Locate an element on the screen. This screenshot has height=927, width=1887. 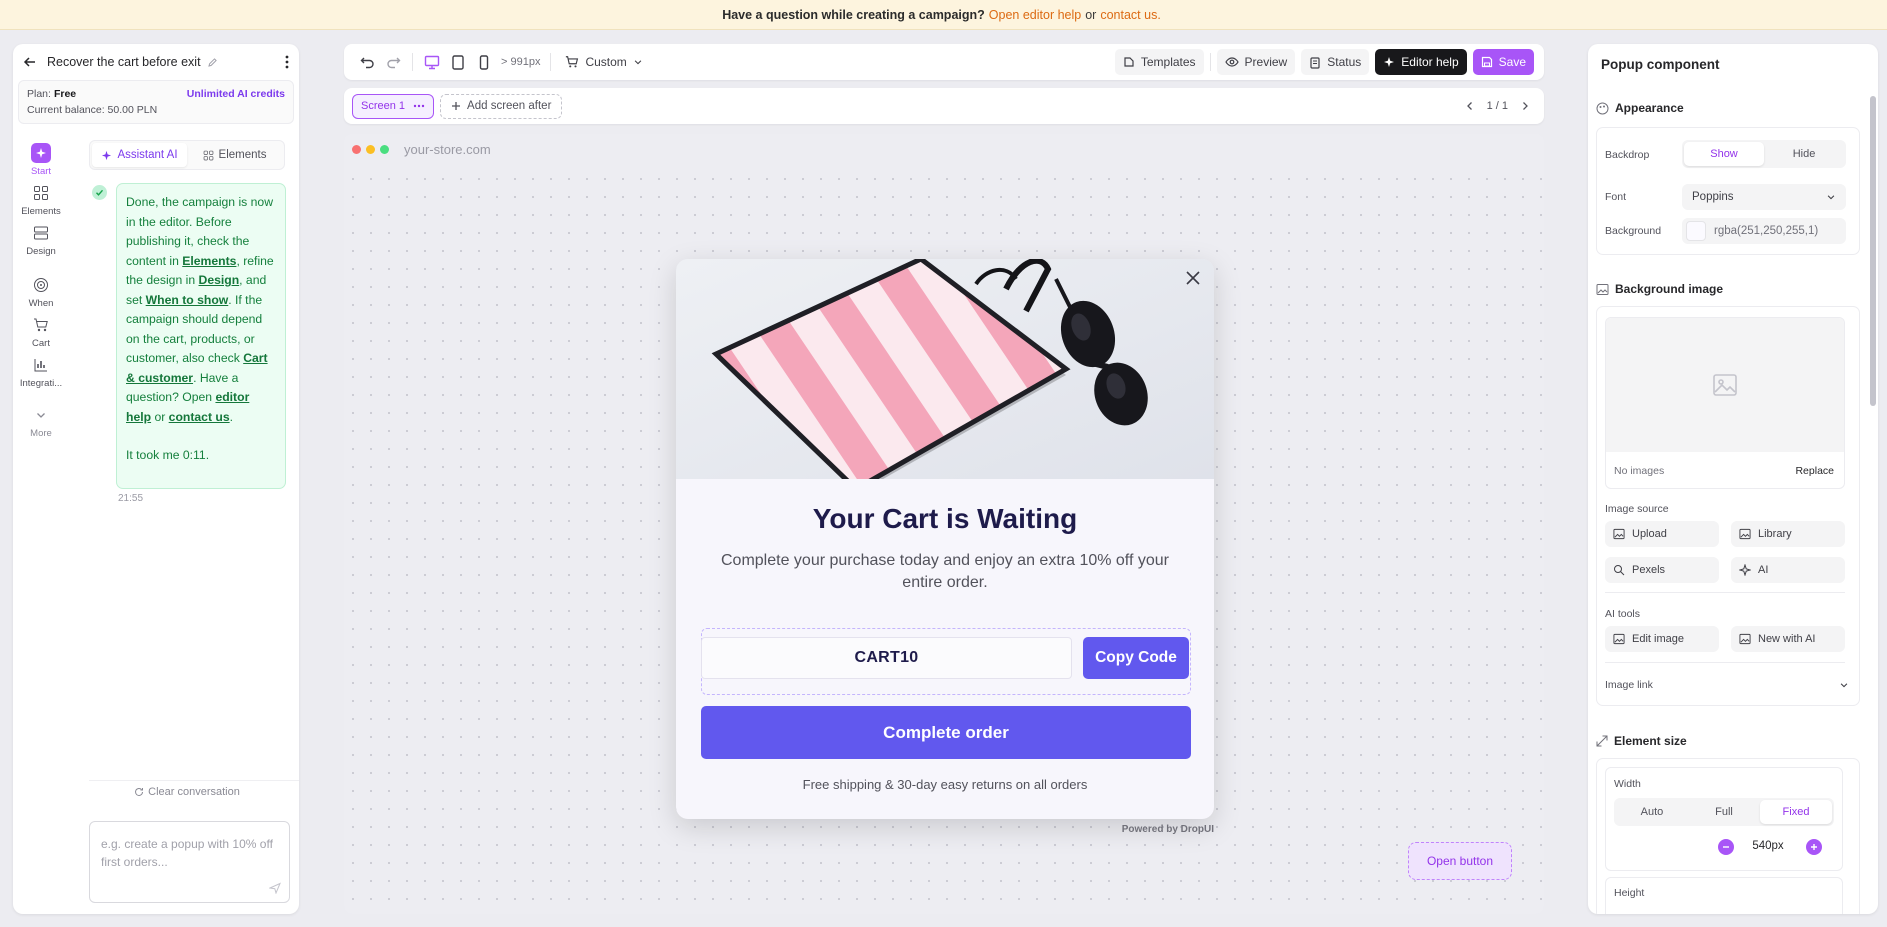
tablet-view-icon is located at coordinates (458, 62).